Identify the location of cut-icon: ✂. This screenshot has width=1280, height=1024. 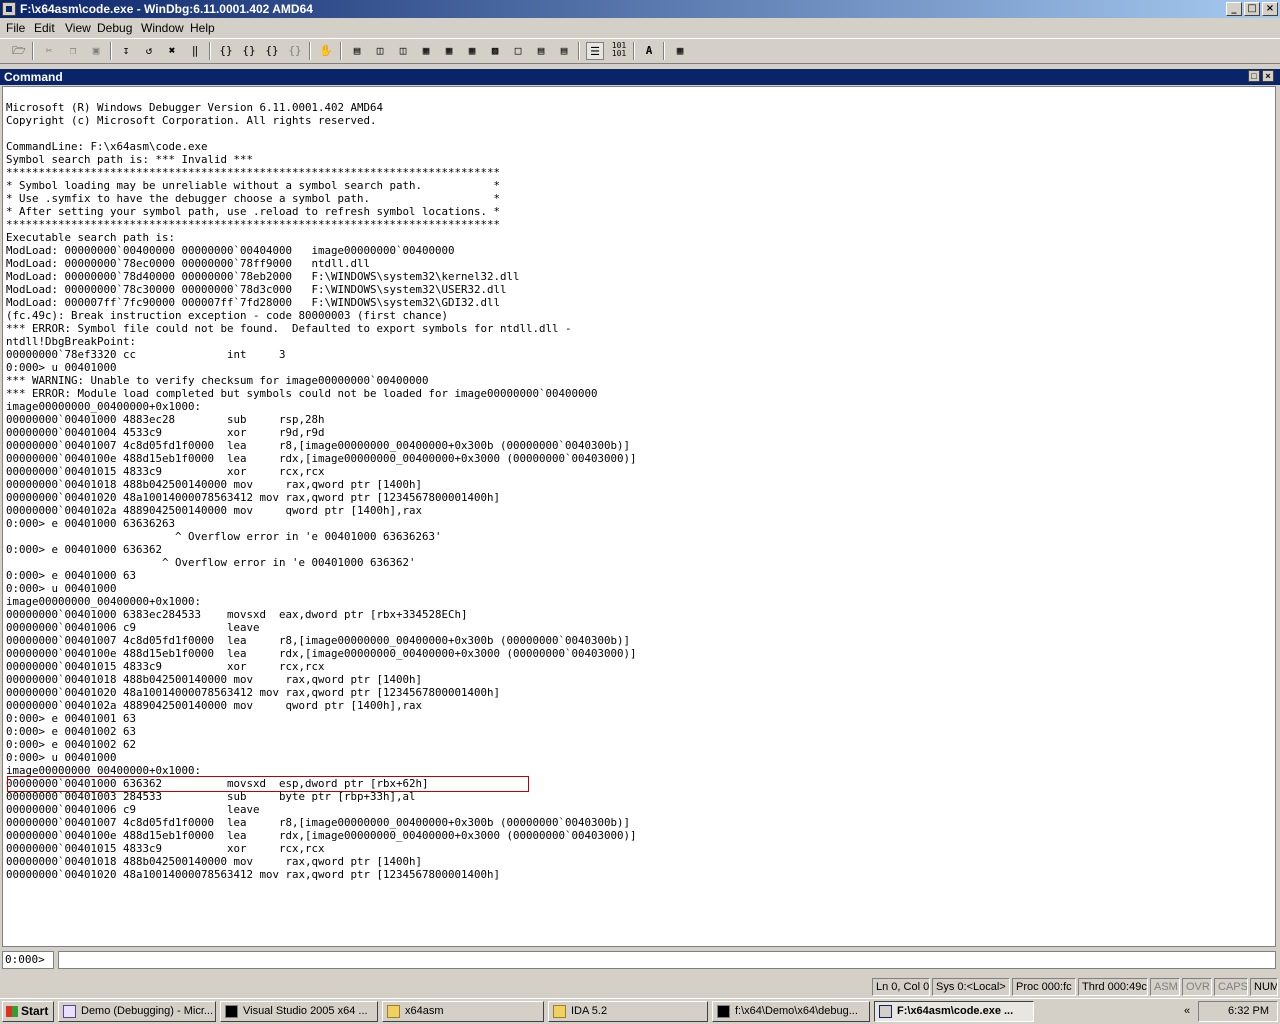
(49, 51).